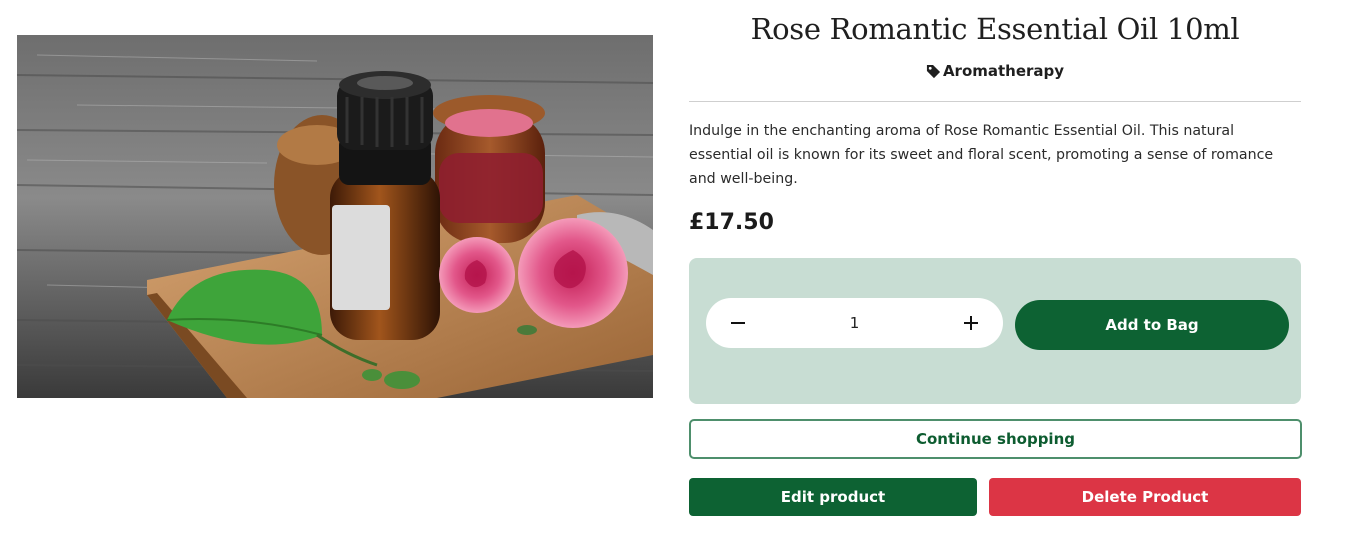 The image size is (1372, 535). What do you see at coordinates (833, 497) in the screenshot?
I see `edit-product-button: Edit product` at bounding box center [833, 497].